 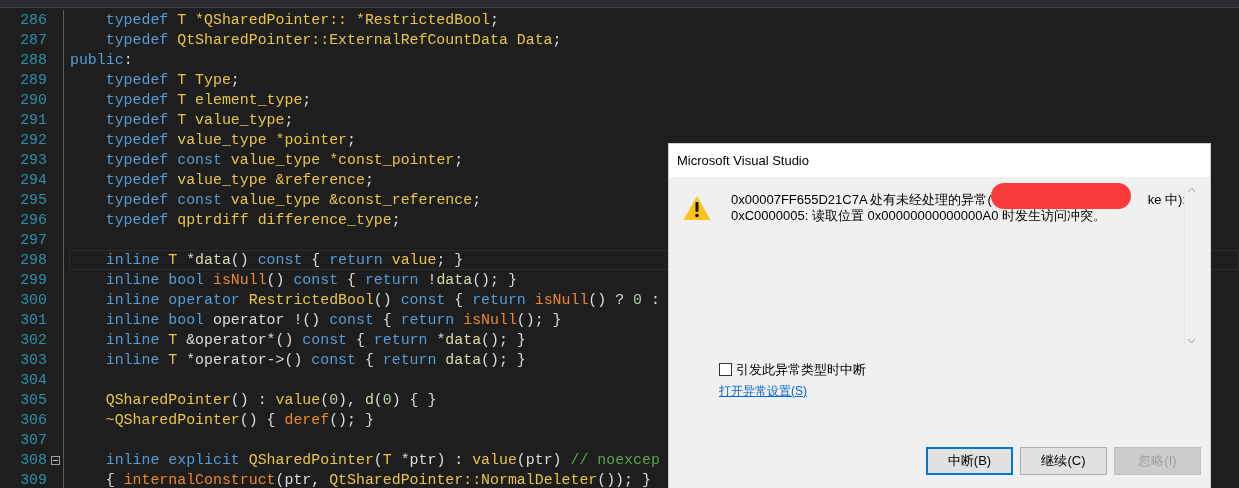 I want to click on checkbox-label: 引发此异常类型时中断, so click(x=801, y=370).